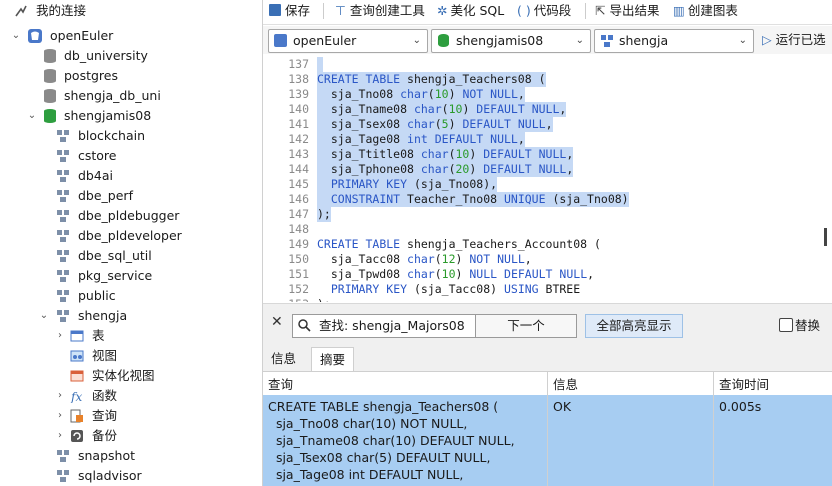 The width and height of the screenshot is (832, 486). I want to click on line-number: 152, so click(298, 289).